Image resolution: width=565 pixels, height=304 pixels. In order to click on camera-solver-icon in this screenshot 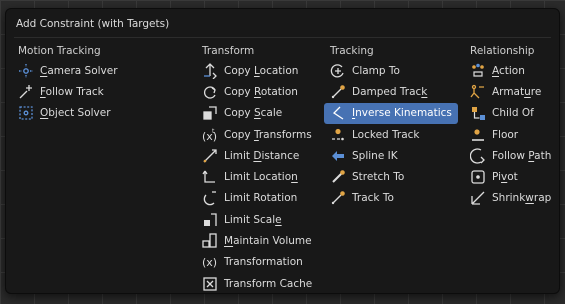, I will do `click(26, 71)`.